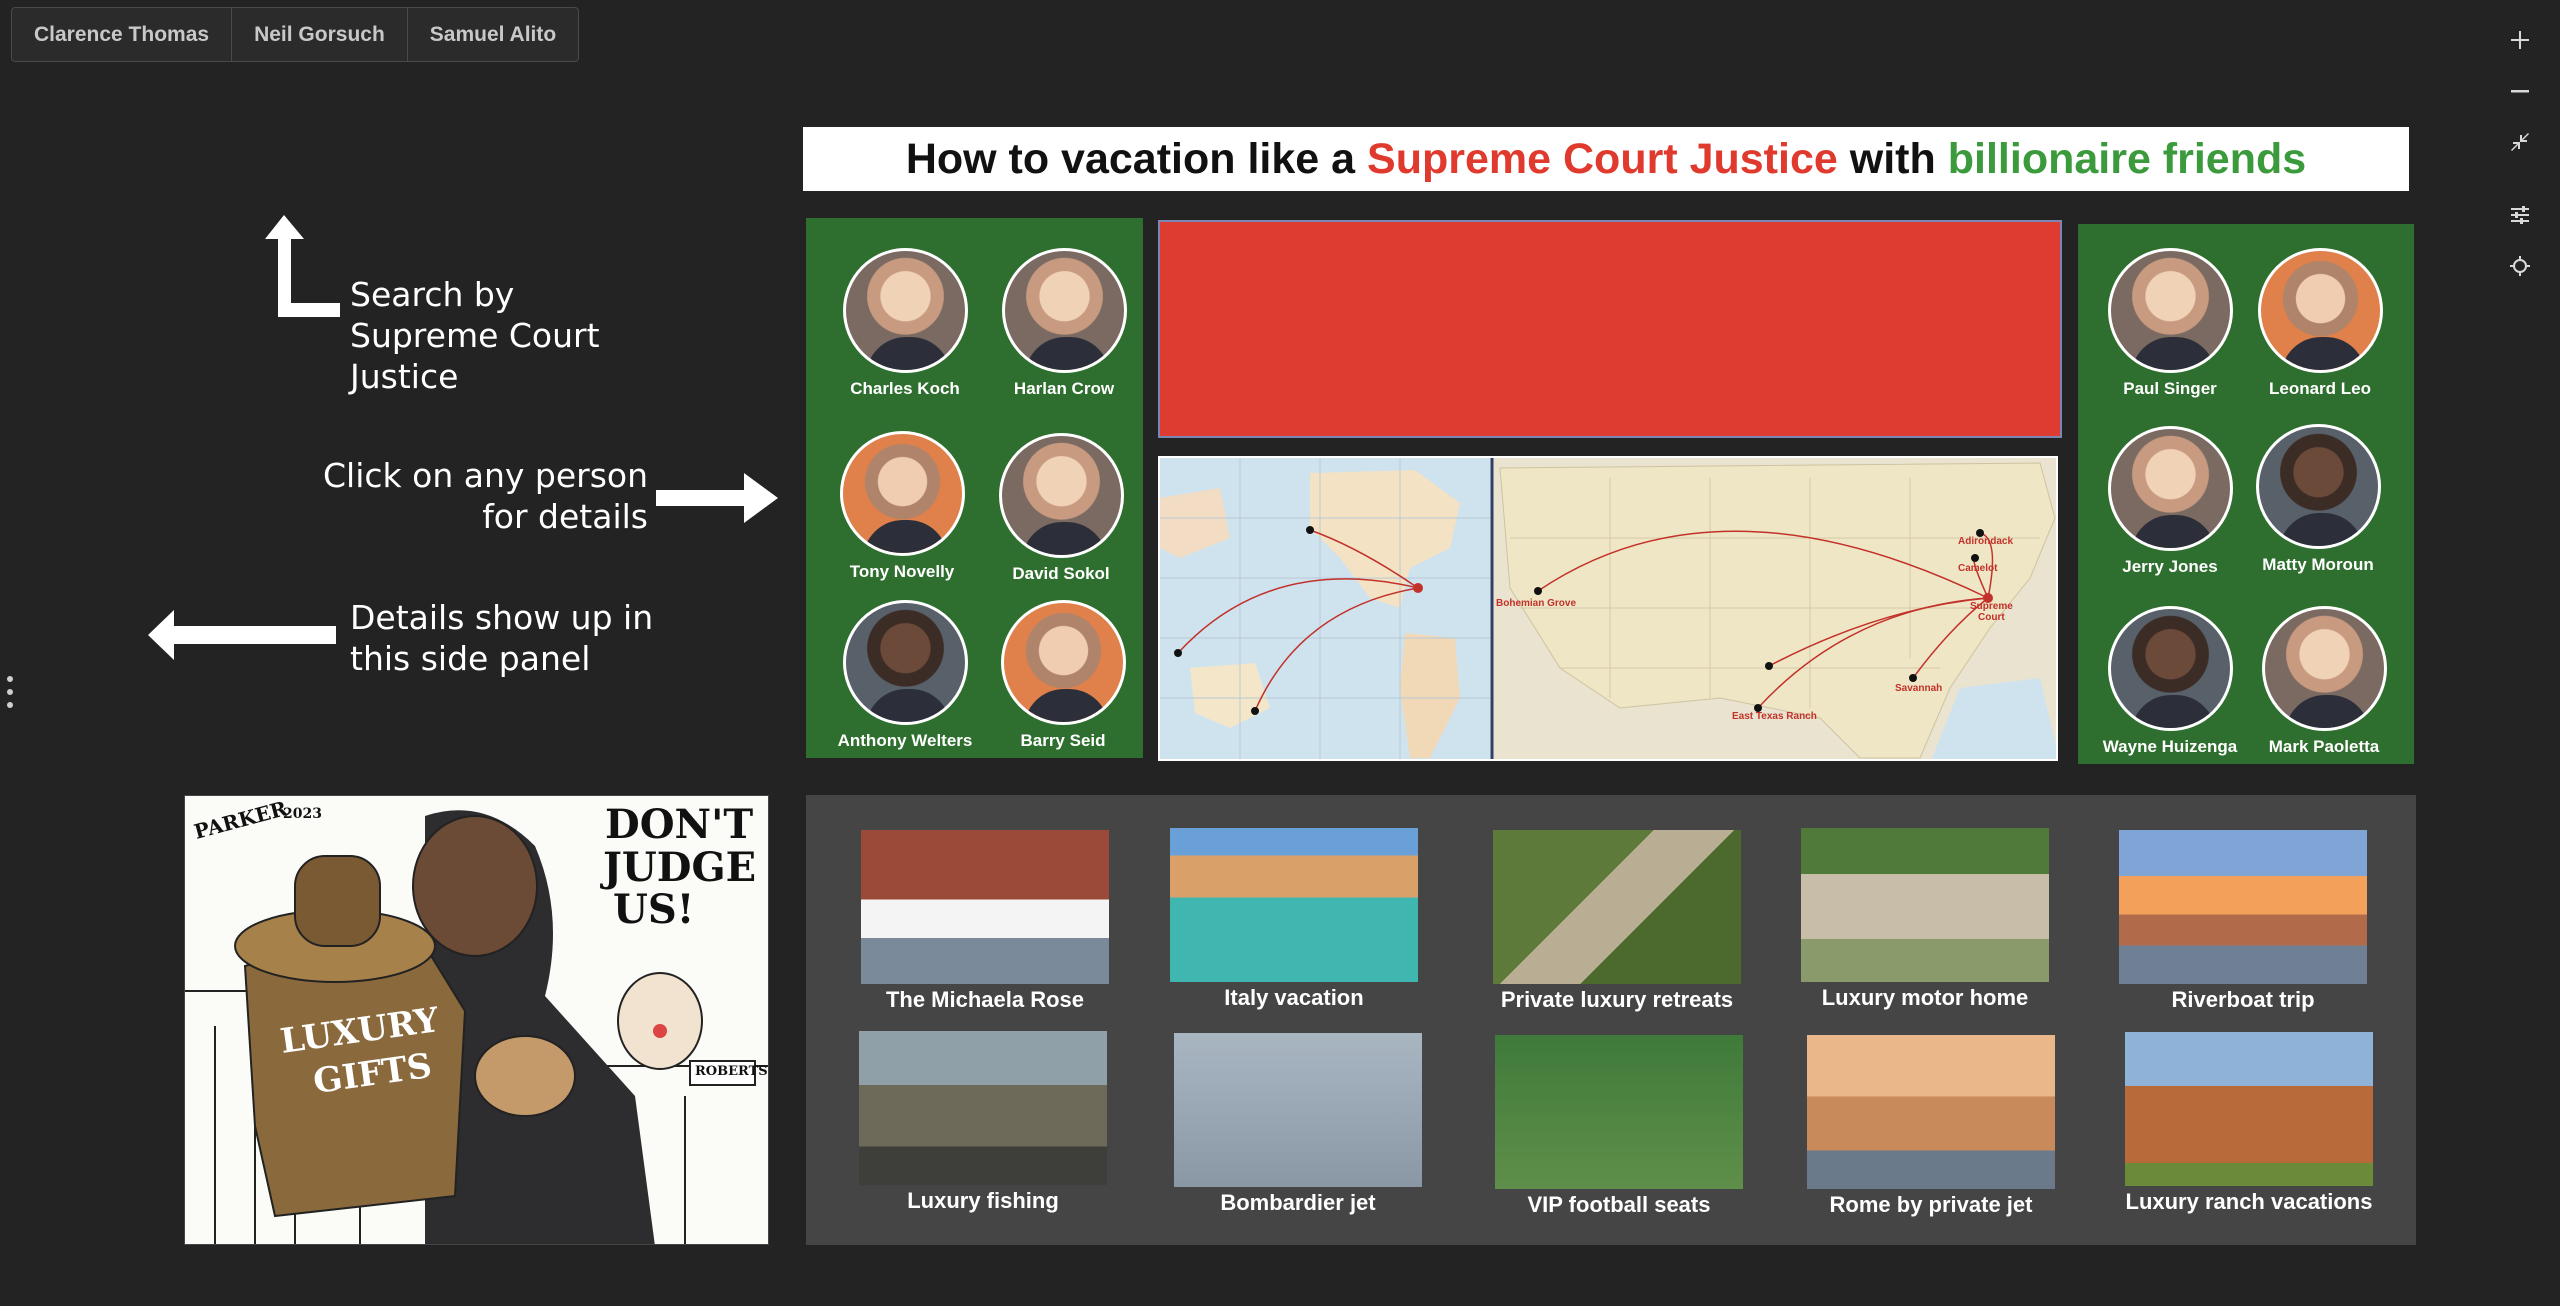 The image size is (2560, 1306). I want to click on right-arrow-icon, so click(717, 498).